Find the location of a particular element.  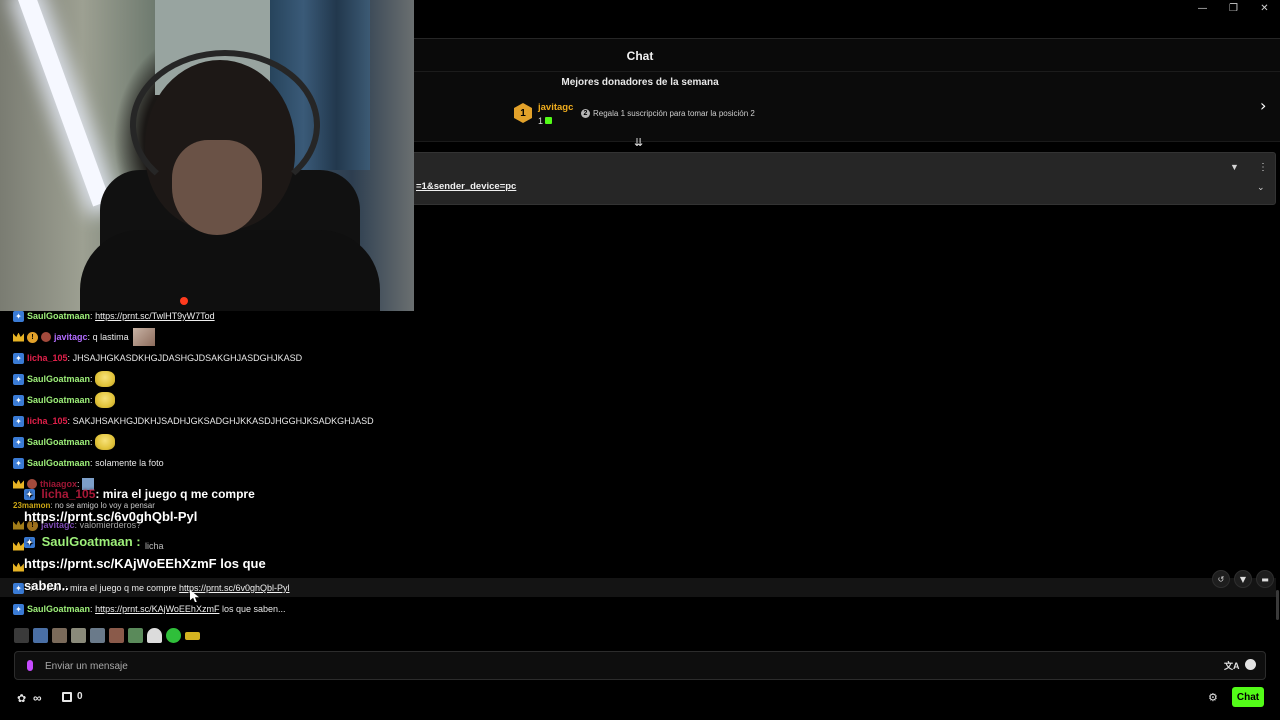

scrollbar is located at coordinates (1277, 605).